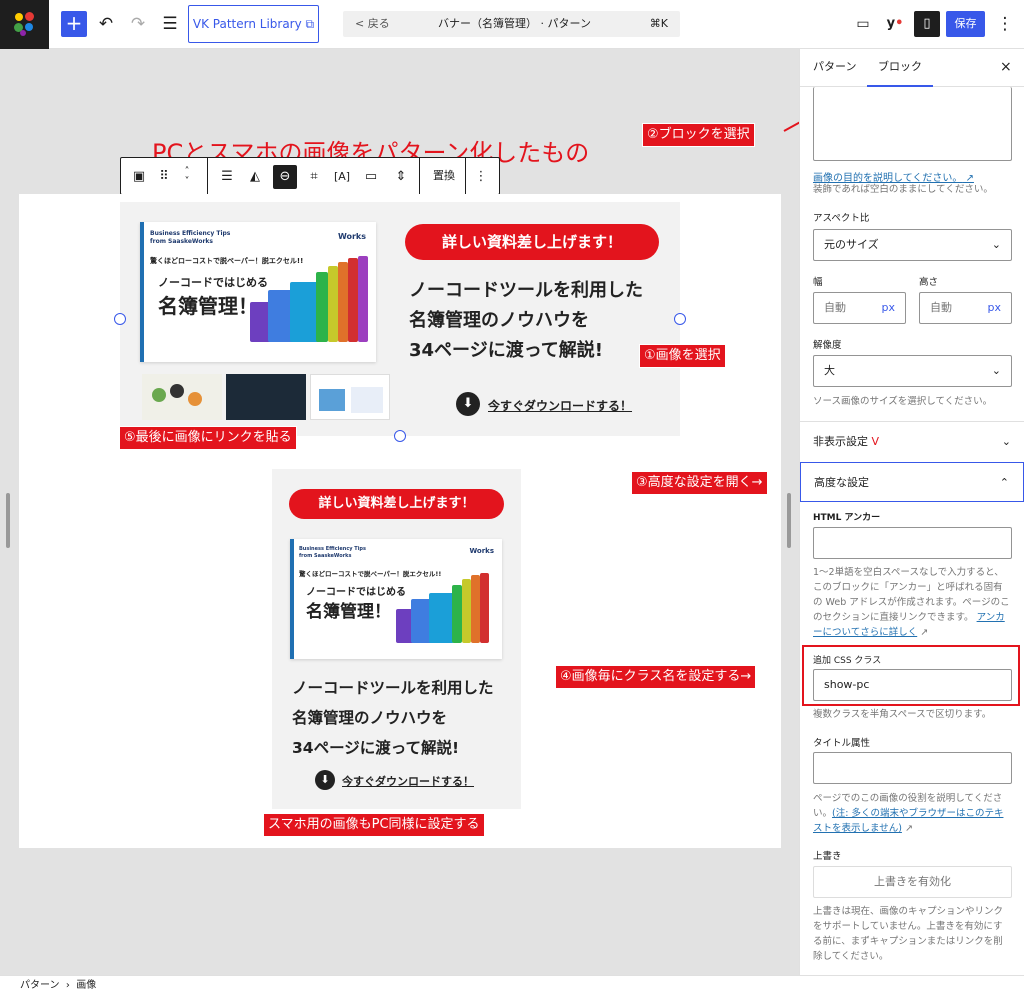 The width and height of the screenshot is (1024, 995). I want to click on annotation-select-image: ①画像を選択, so click(682, 356).